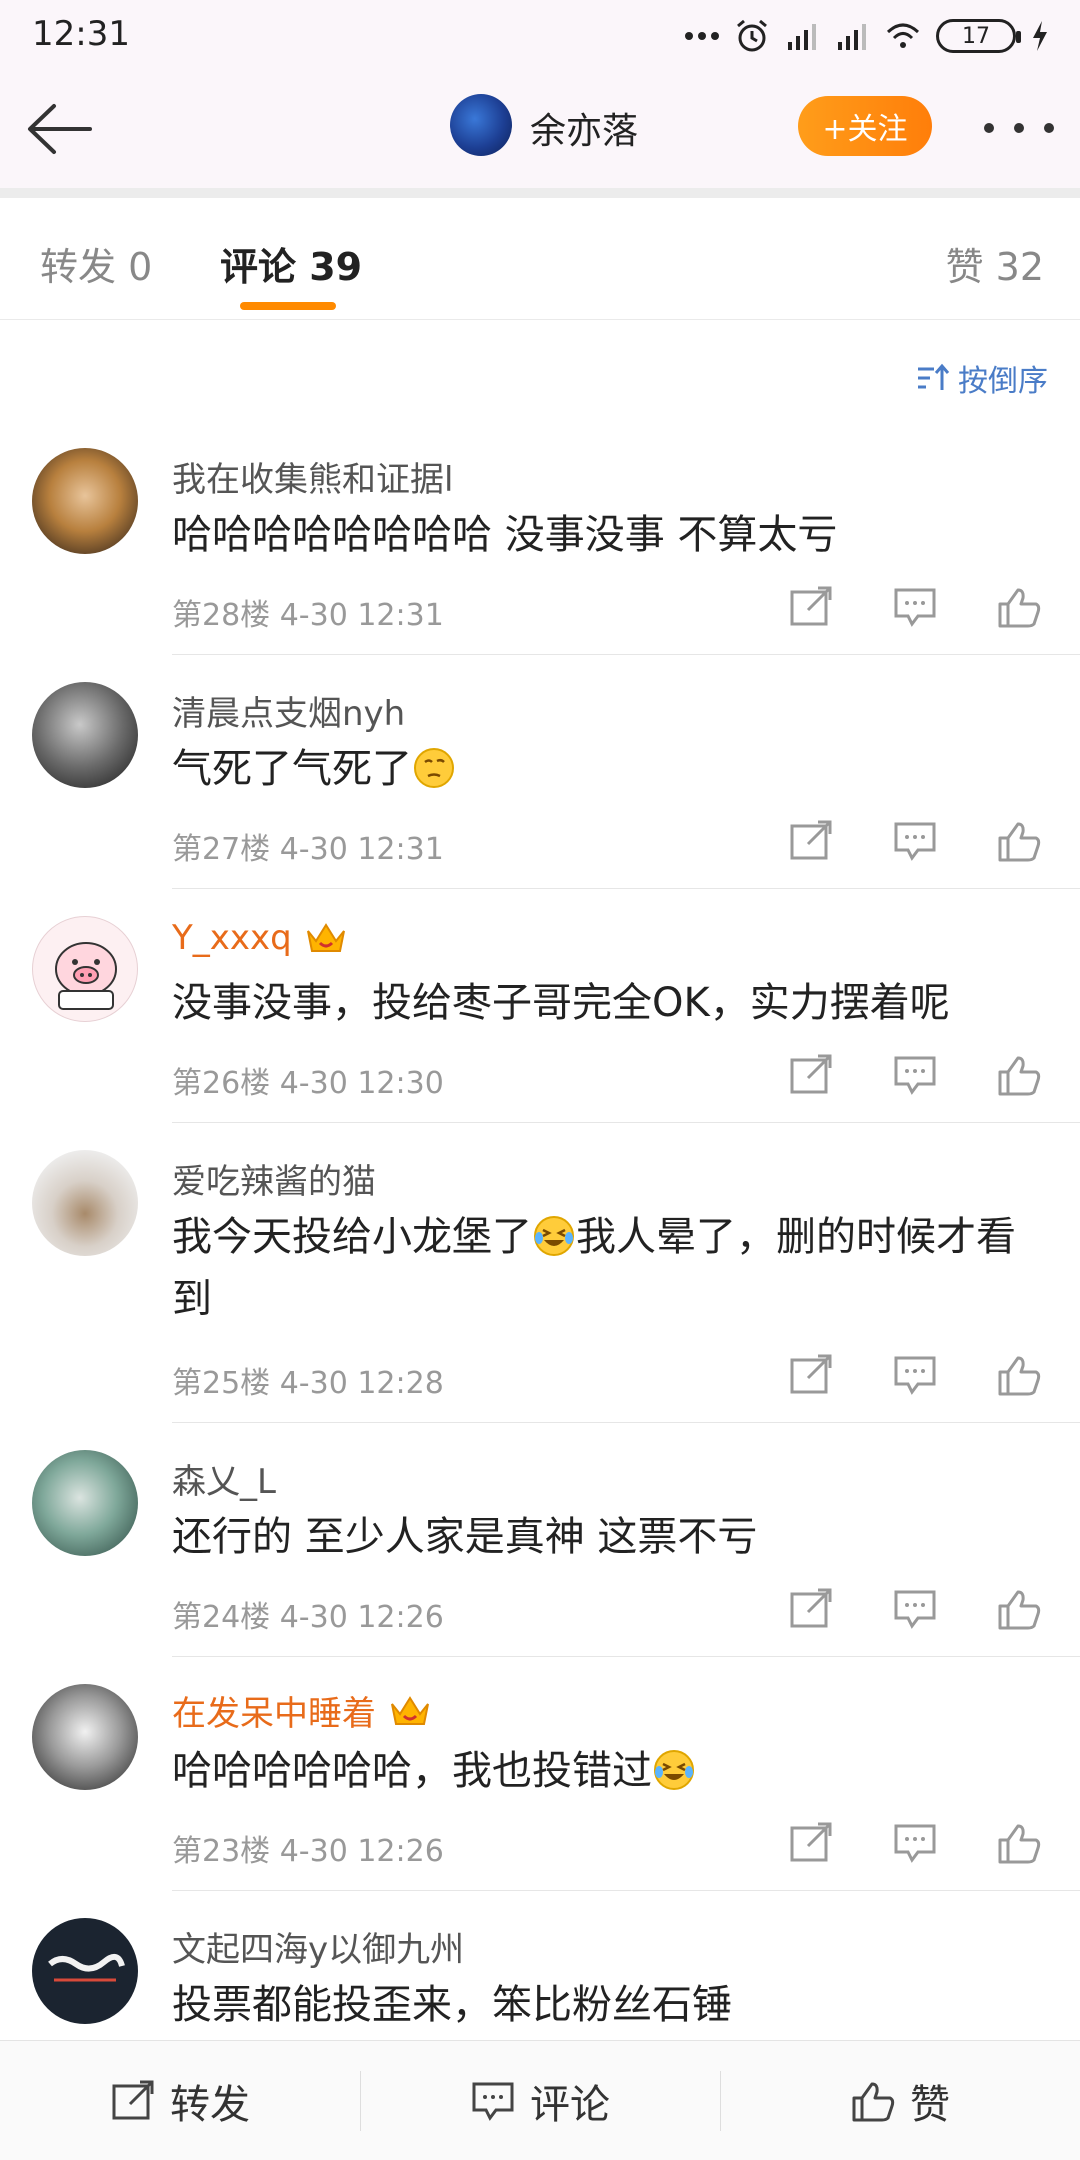 The height and width of the screenshot is (2160, 1080). Describe the element at coordinates (81, 34) in the screenshot. I see `status-time: 12:31` at that location.